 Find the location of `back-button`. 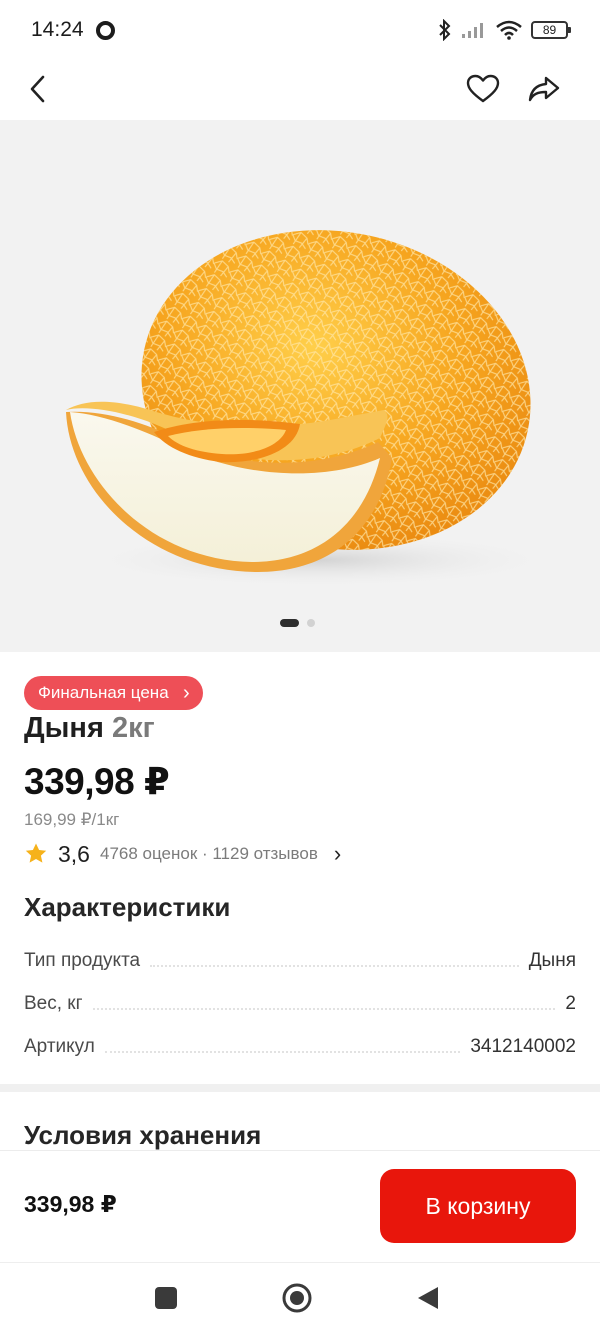

back-button is located at coordinates (38, 89).